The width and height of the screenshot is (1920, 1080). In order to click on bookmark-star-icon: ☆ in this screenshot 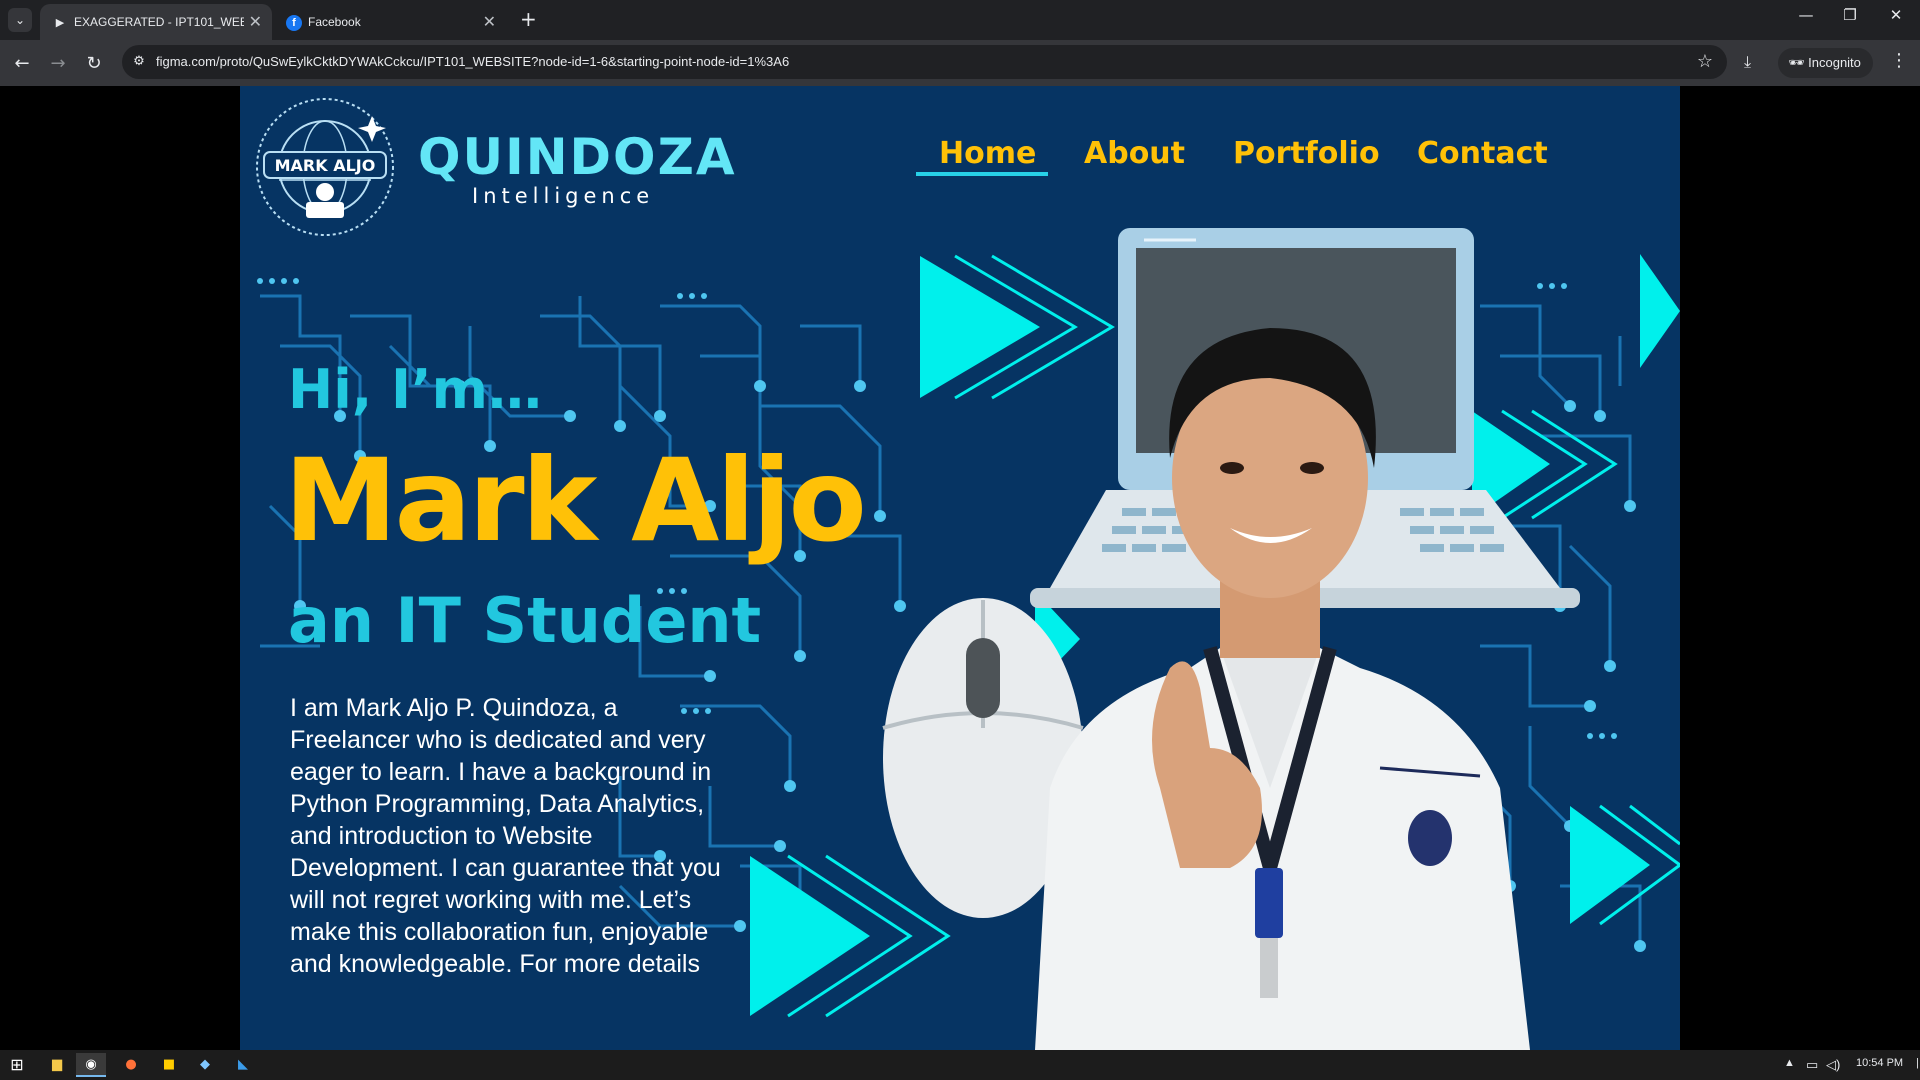, I will do `click(1705, 61)`.